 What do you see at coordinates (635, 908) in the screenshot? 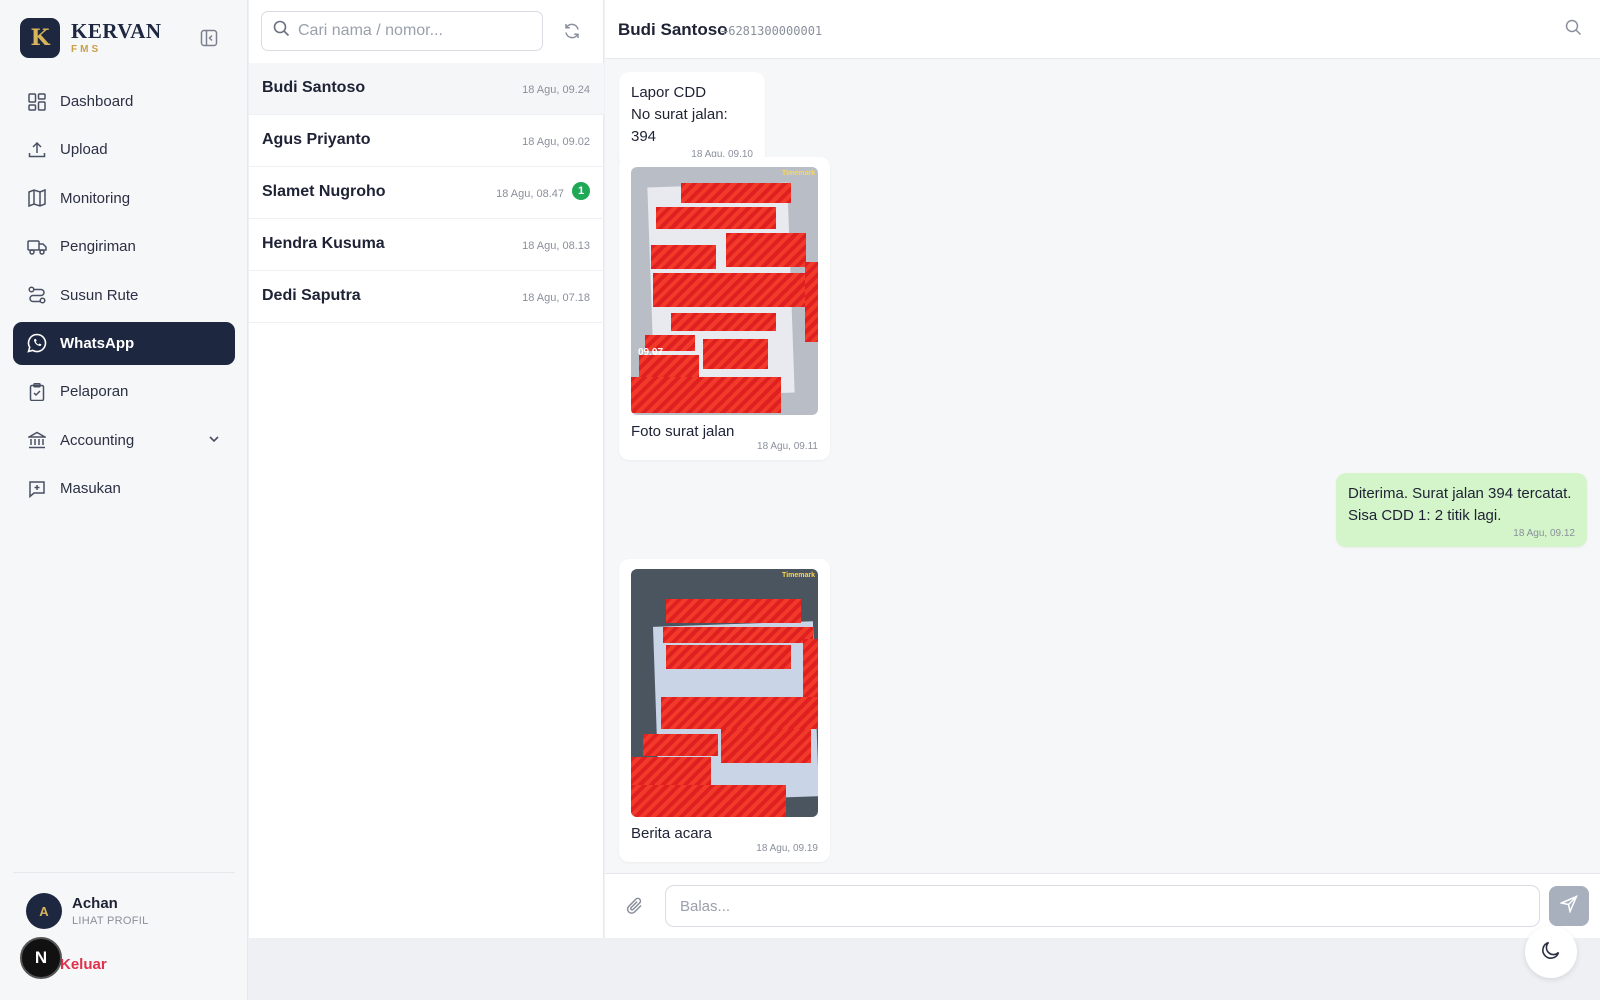
I see `paperclip-icon` at bounding box center [635, 908].